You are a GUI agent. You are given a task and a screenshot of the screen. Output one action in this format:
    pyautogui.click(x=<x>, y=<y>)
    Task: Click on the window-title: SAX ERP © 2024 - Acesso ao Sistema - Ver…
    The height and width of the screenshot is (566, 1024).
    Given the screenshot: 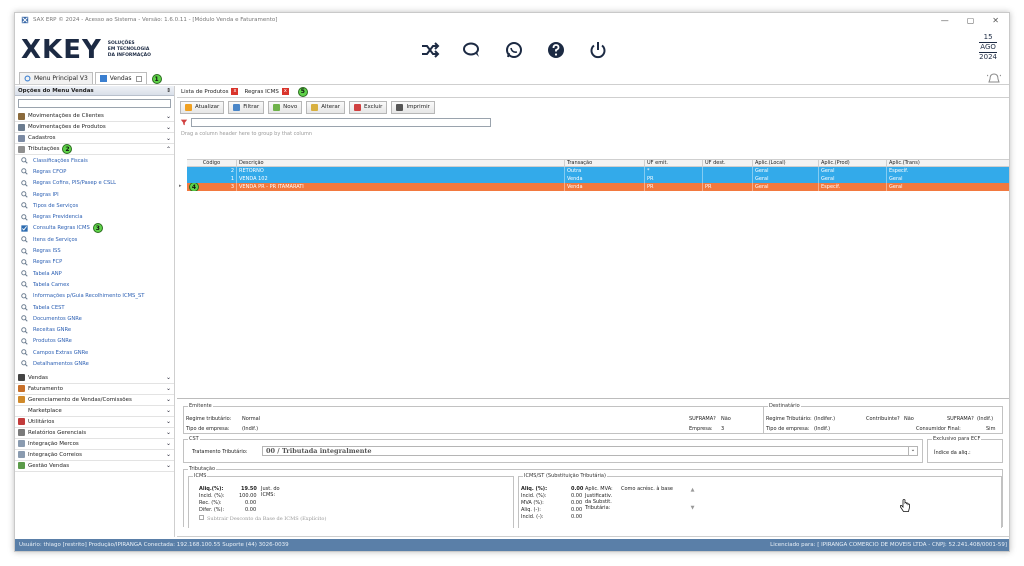 What is the action you would take?
    pyautogui.click(x=155, y=20)
    